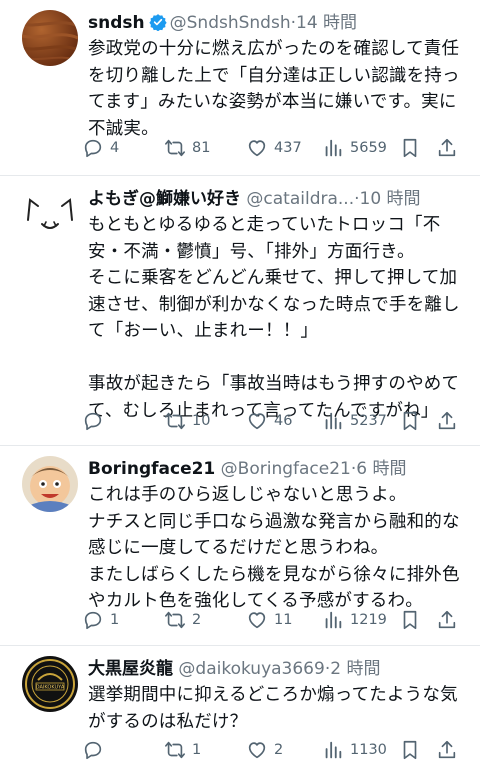  I want to click on timestamp: ·2 時間, so click(353, 669).